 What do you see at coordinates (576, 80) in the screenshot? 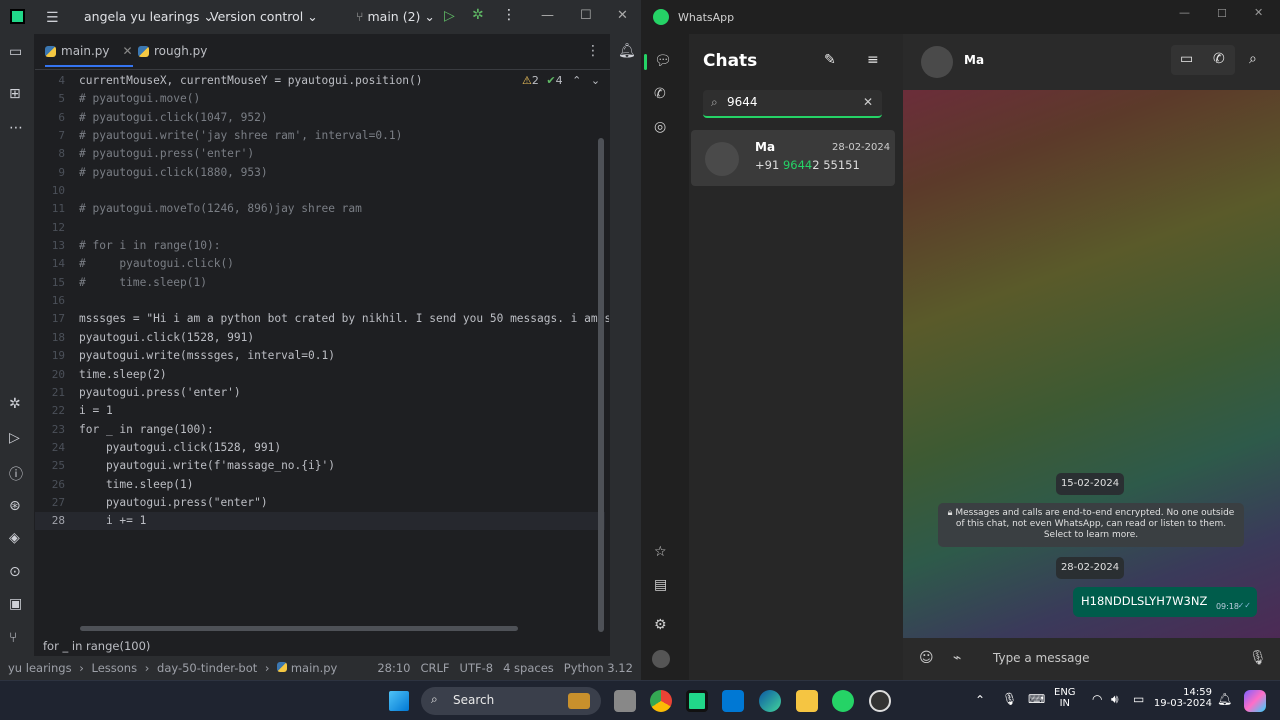
I see `prev-issue-icon: ⌃` at bounding box center [576, 80].